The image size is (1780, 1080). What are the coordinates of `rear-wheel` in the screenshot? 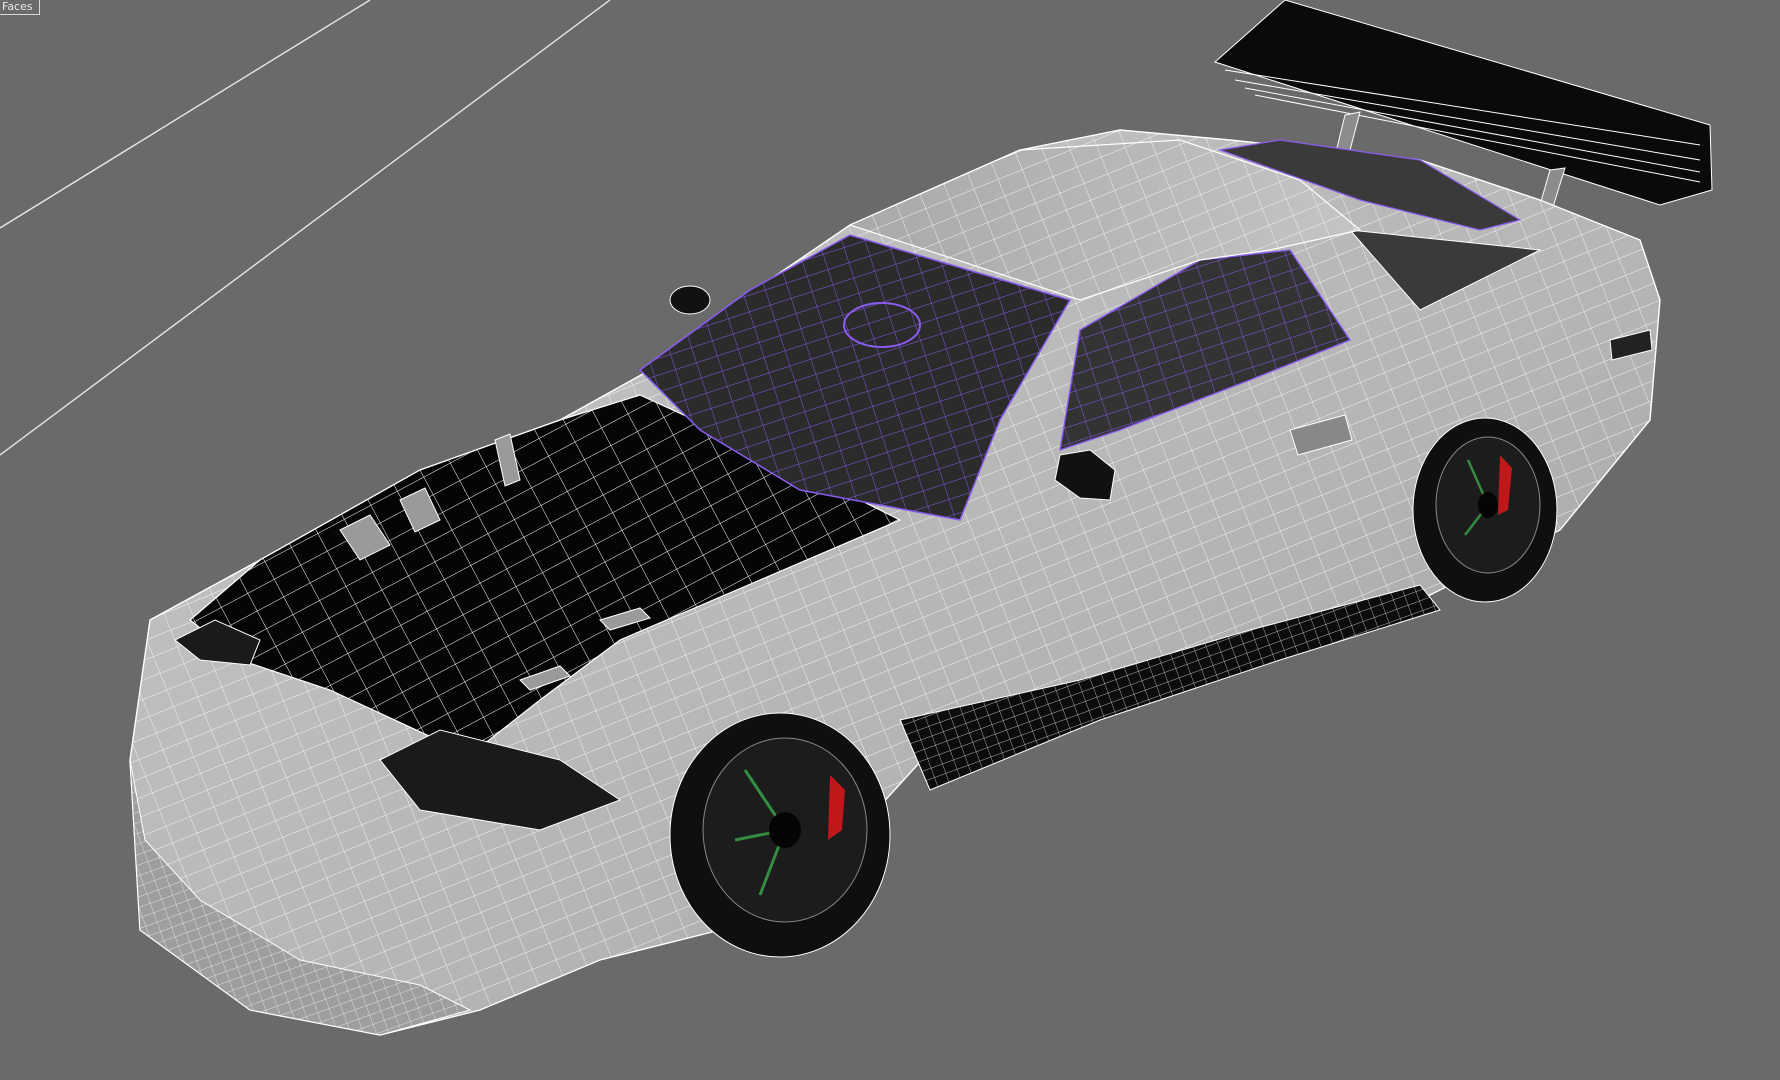 It's located at (1485, 510).